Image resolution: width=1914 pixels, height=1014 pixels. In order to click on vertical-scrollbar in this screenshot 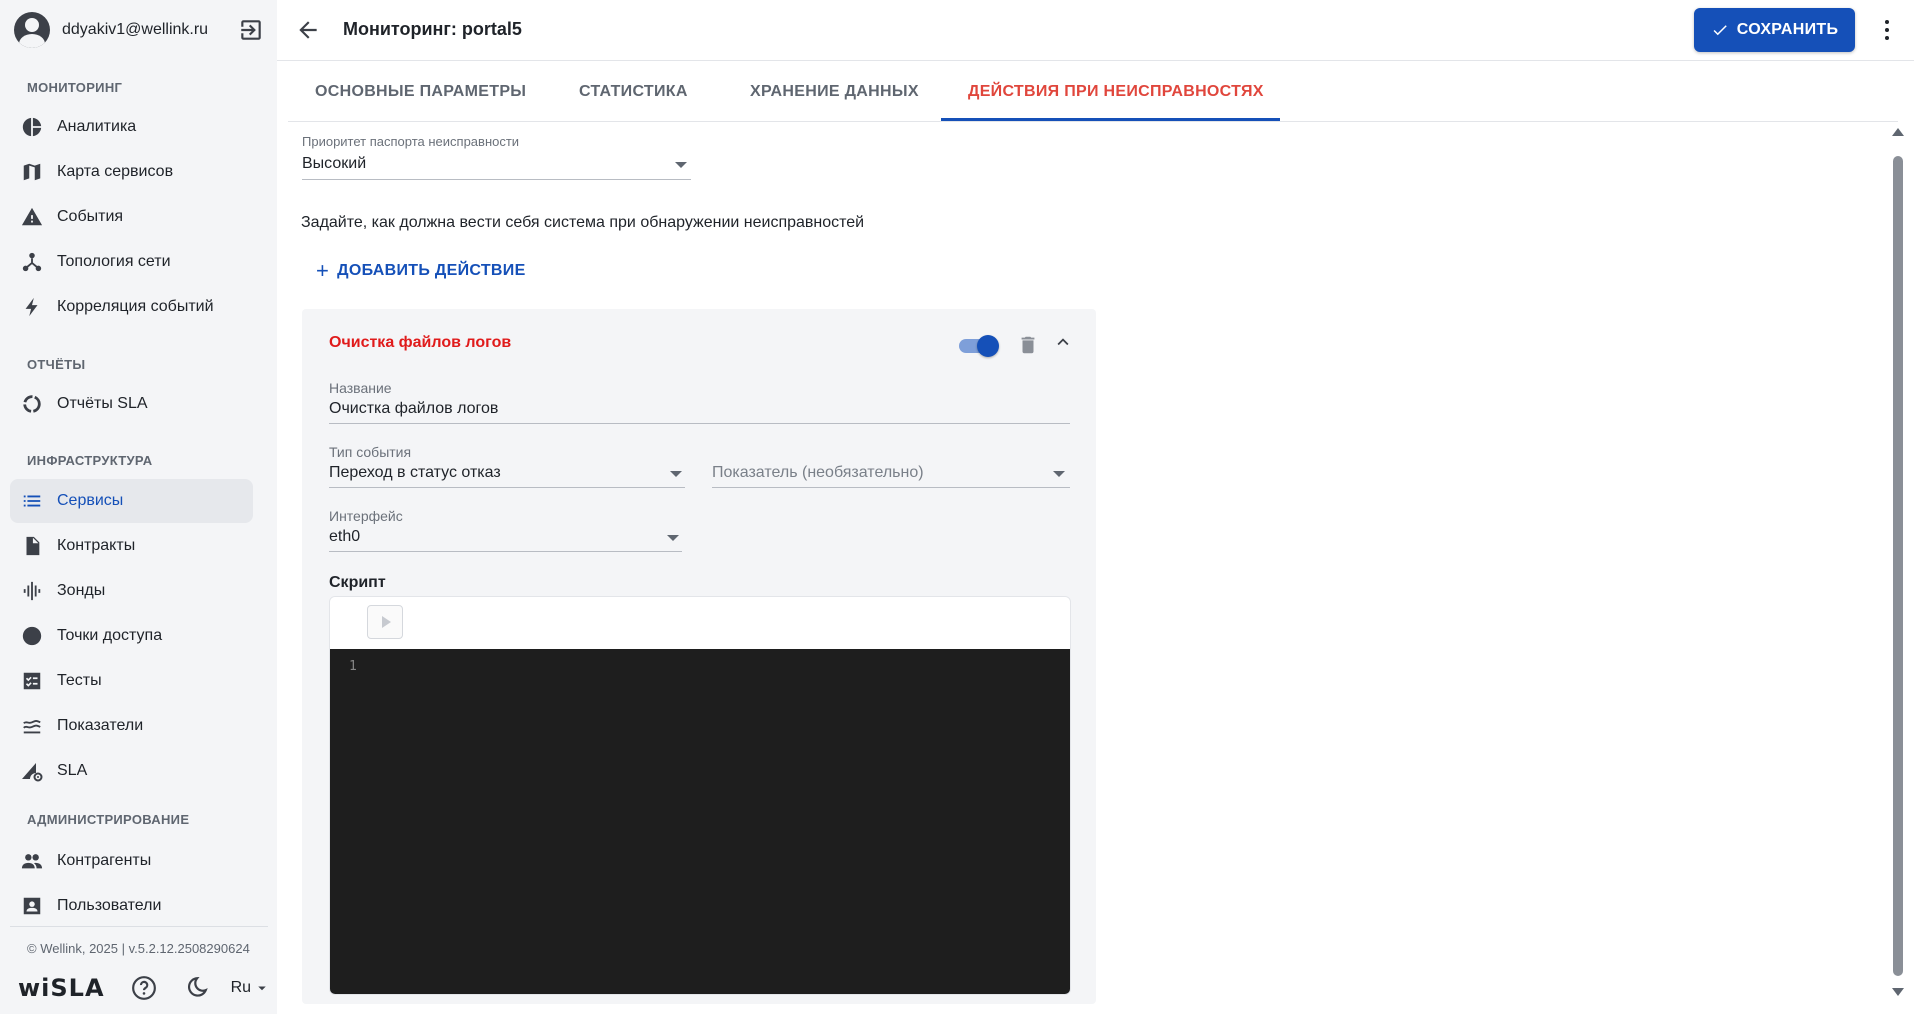, I will do `click(1898, 564)`.